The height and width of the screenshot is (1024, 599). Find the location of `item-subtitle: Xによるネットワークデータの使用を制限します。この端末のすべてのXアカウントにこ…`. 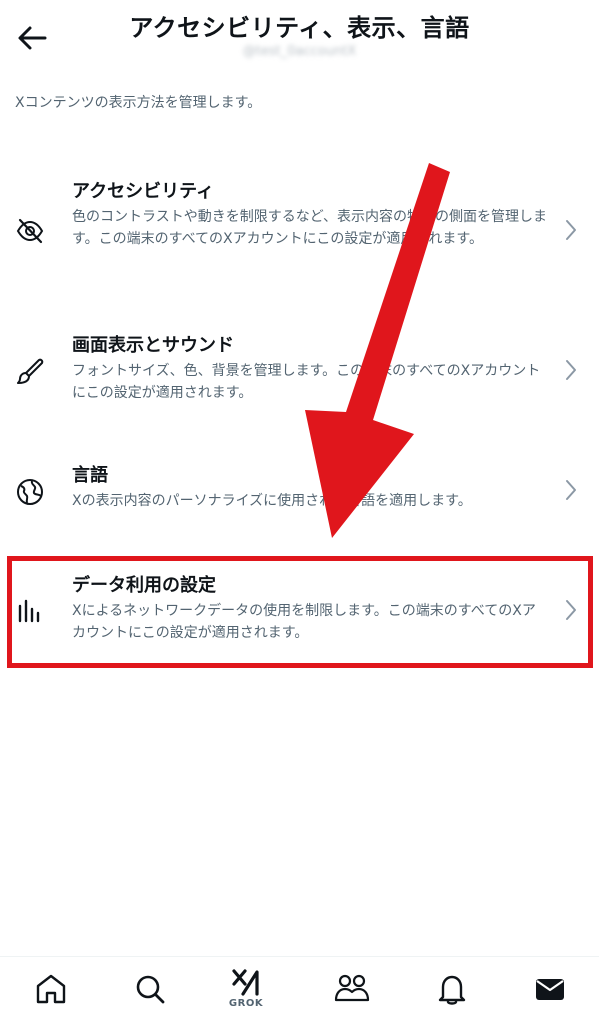

item-subtitle: Xによるネットワークデータの使用を制限します。この端末のすべてのXアカウントにこ… is located at coordinates (304, 622).